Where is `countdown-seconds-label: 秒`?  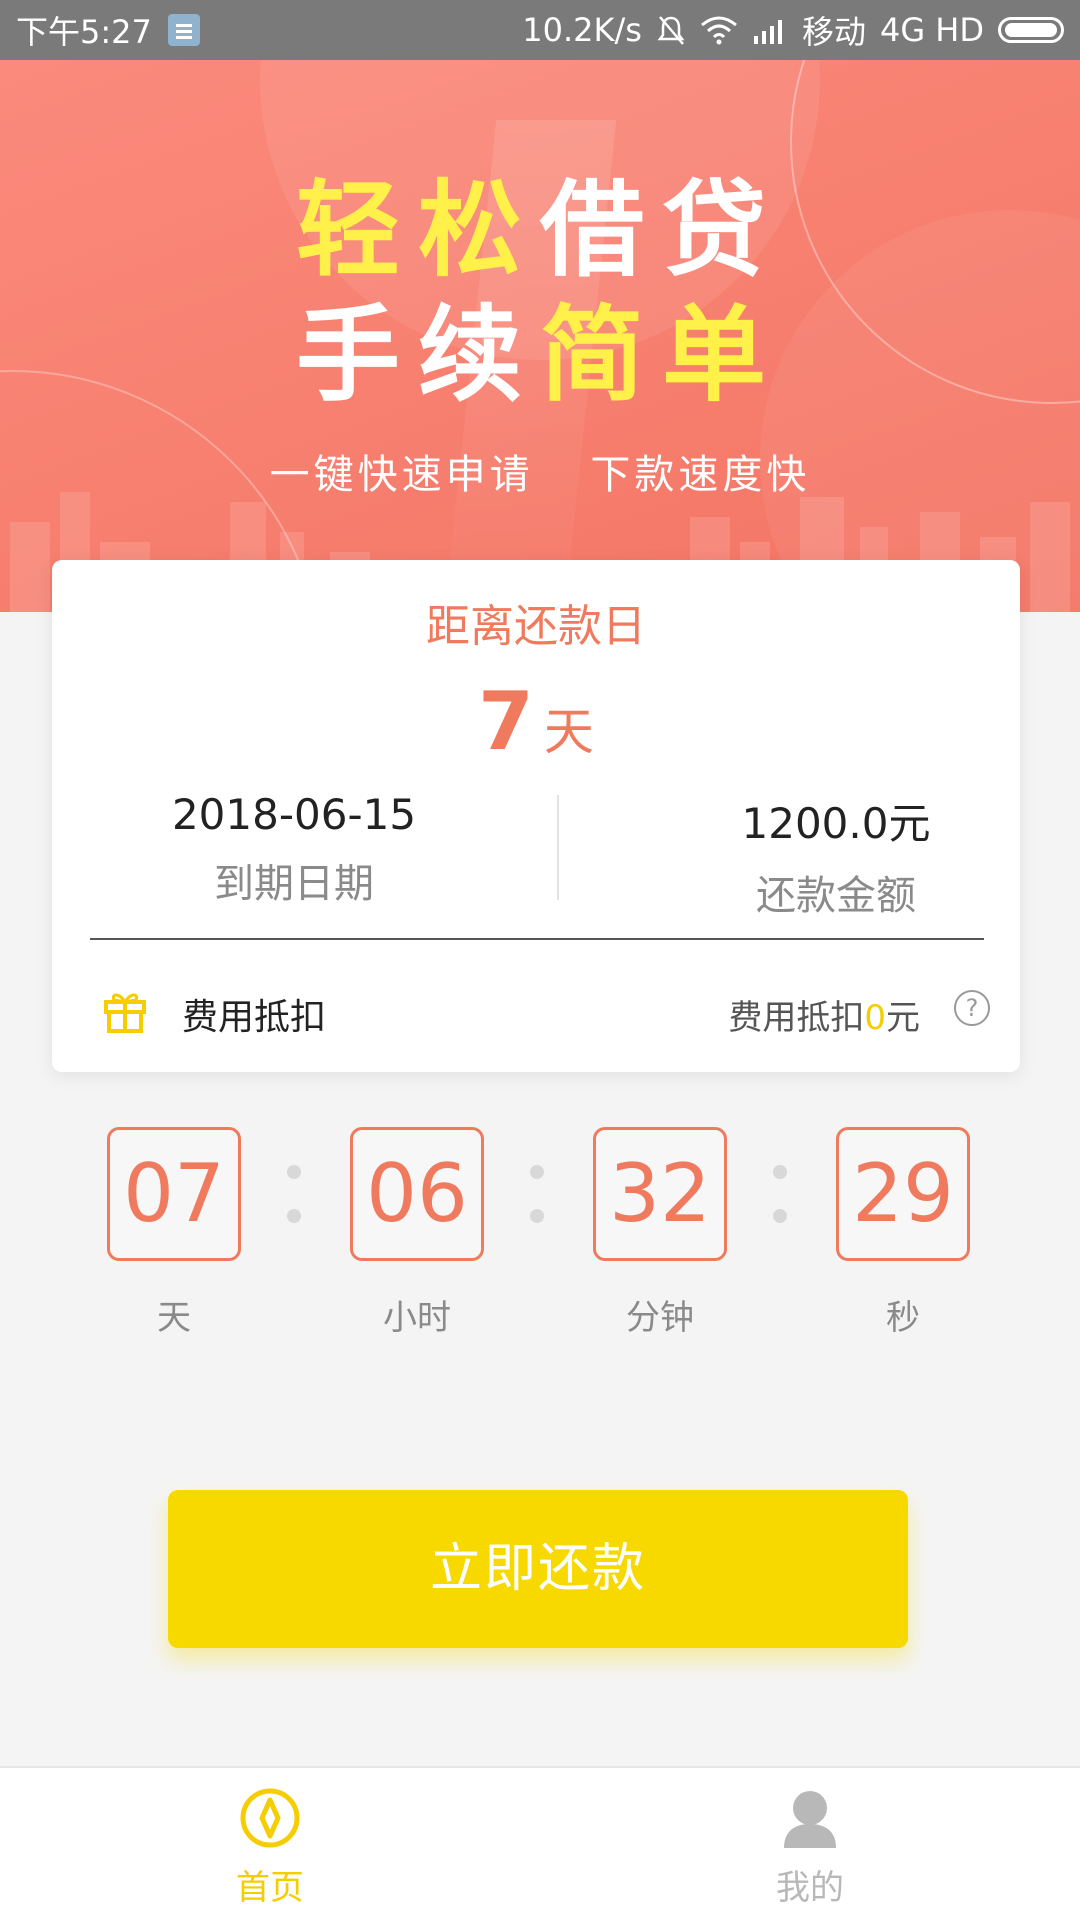
countdown-seconds-label: 秒 is located at coordinates (903, 1318).